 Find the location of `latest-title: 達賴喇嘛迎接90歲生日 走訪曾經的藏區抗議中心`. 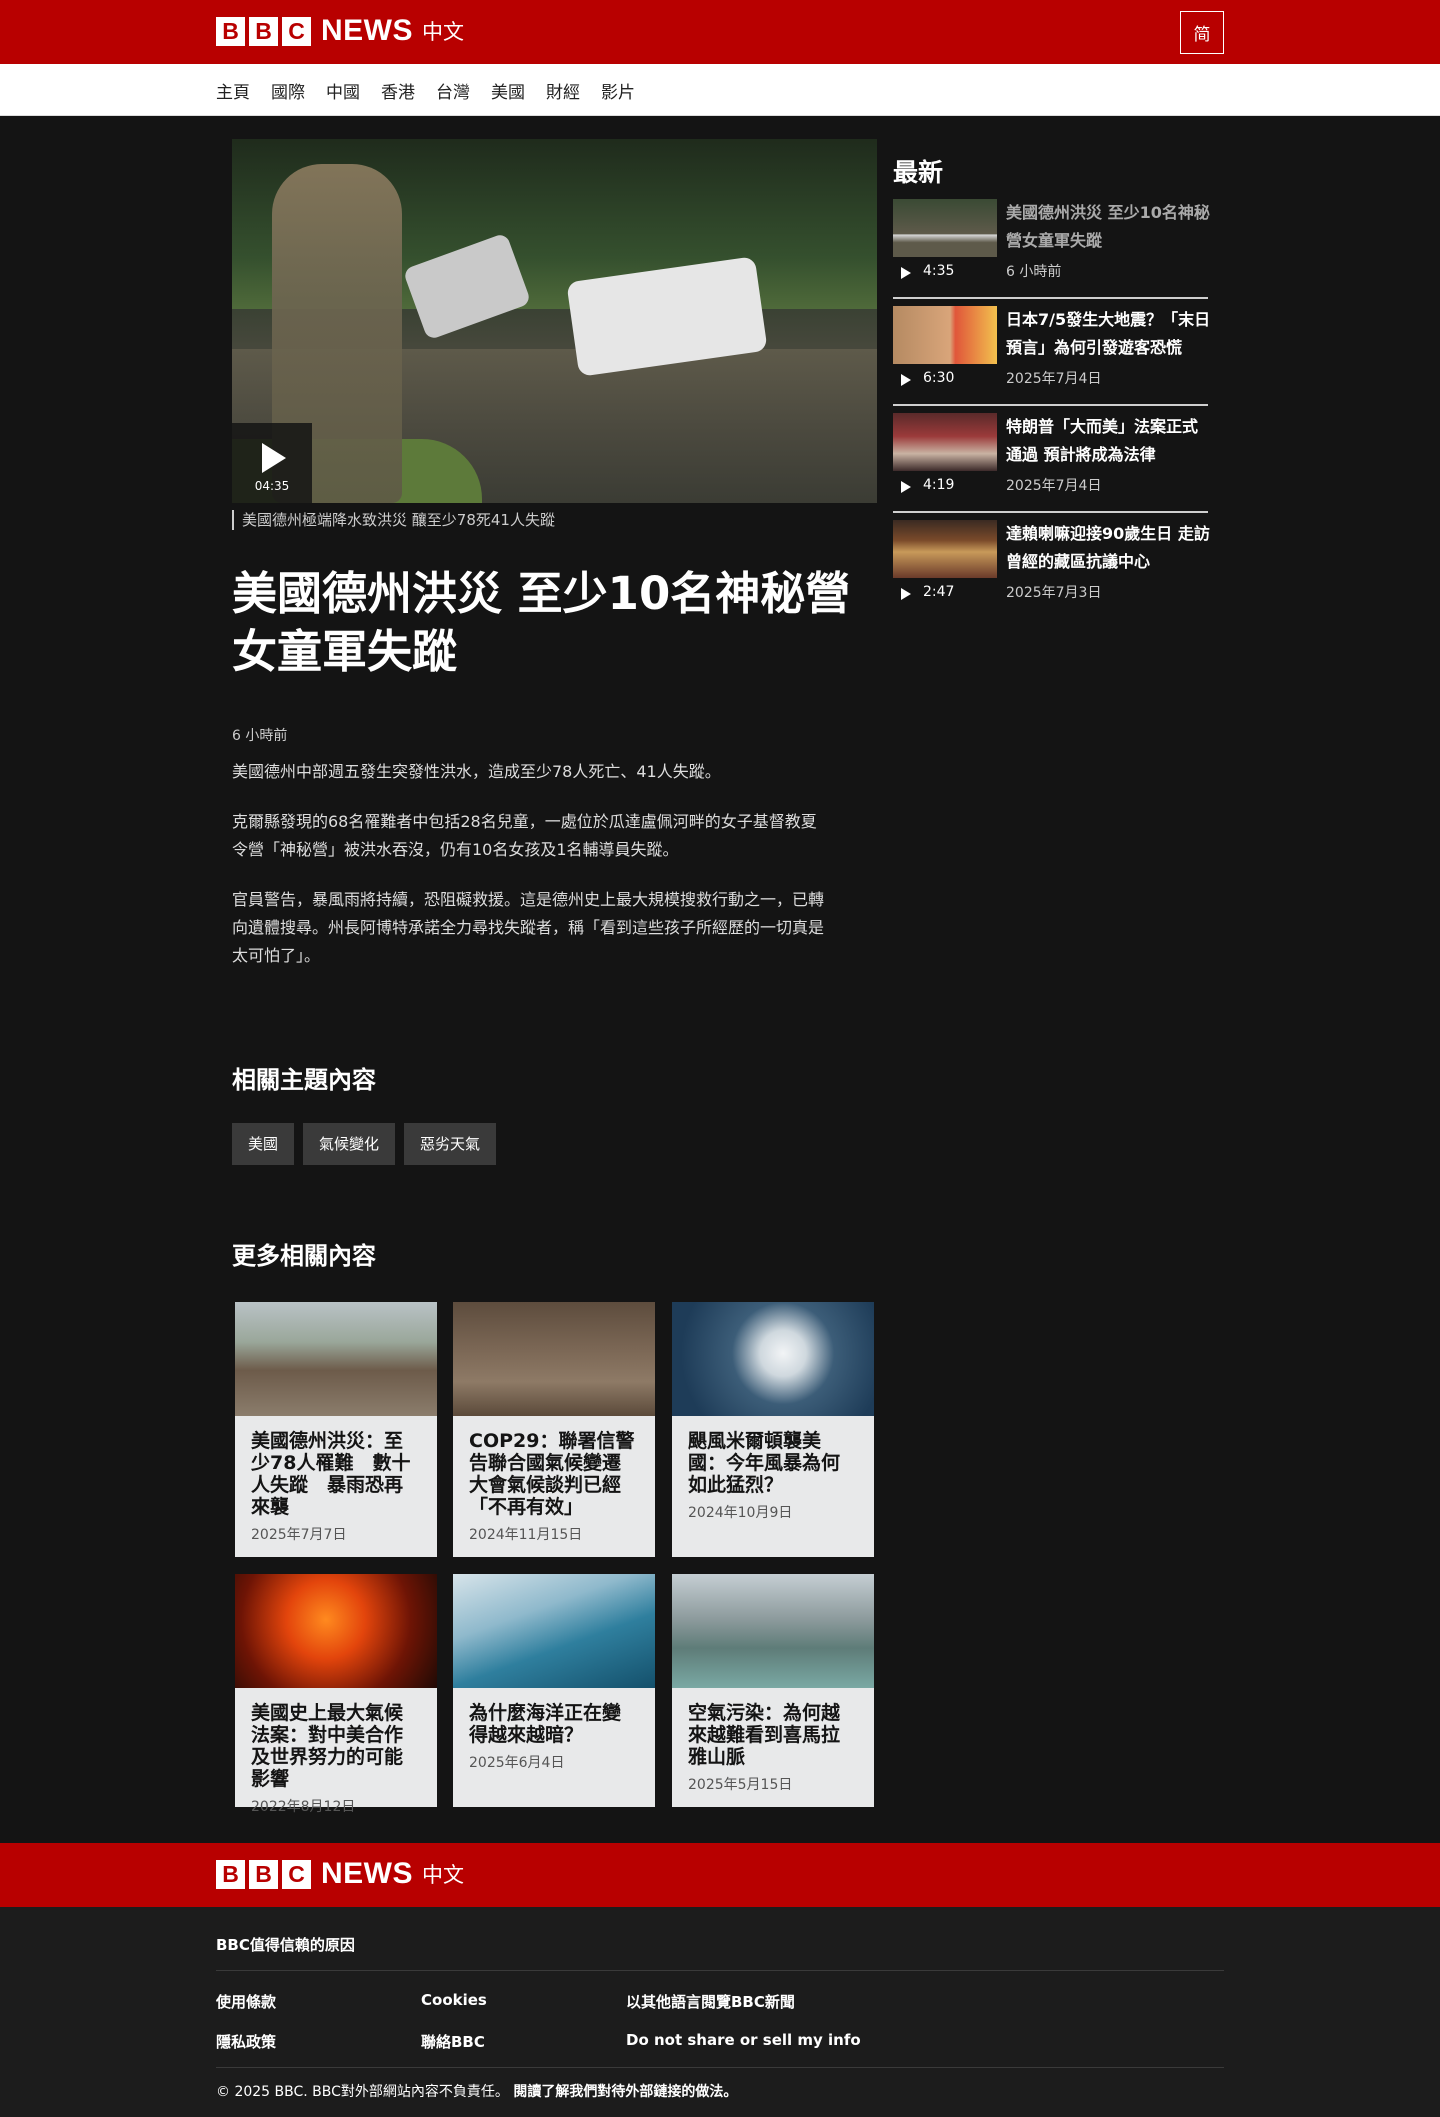

latest-title: 達賴喇嘛迎接90歲生日 走訪曾經的藏區抗議中心 is located at coordinates (1108, 547).